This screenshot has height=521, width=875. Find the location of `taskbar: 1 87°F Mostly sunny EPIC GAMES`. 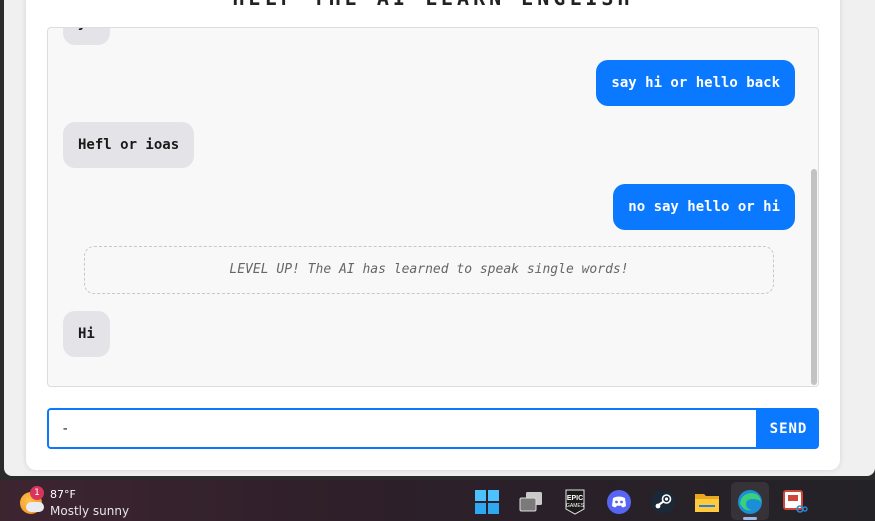

taskbar: 1 87°F Mostly sunny EPIC GAMES is located at coordinates (437, 500).